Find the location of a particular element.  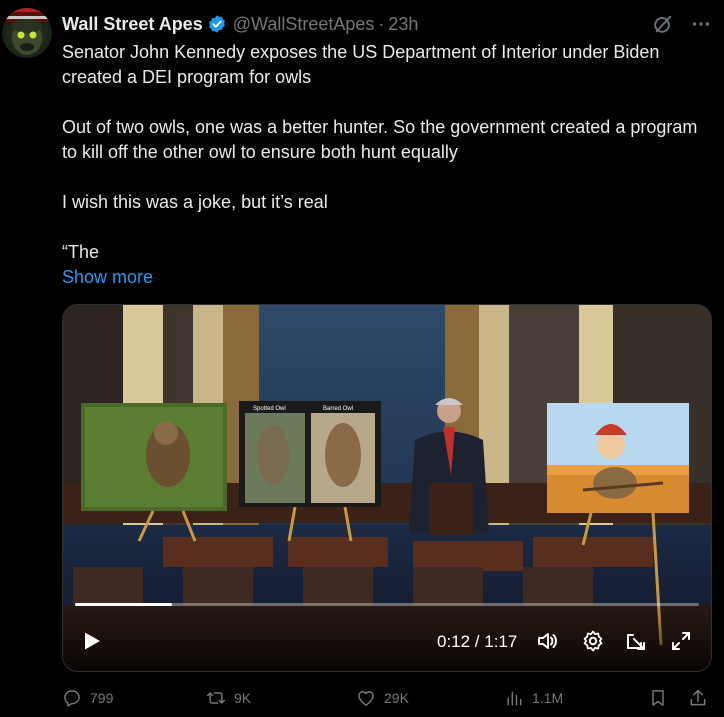

like-icon is located at coordinates (366, 698).